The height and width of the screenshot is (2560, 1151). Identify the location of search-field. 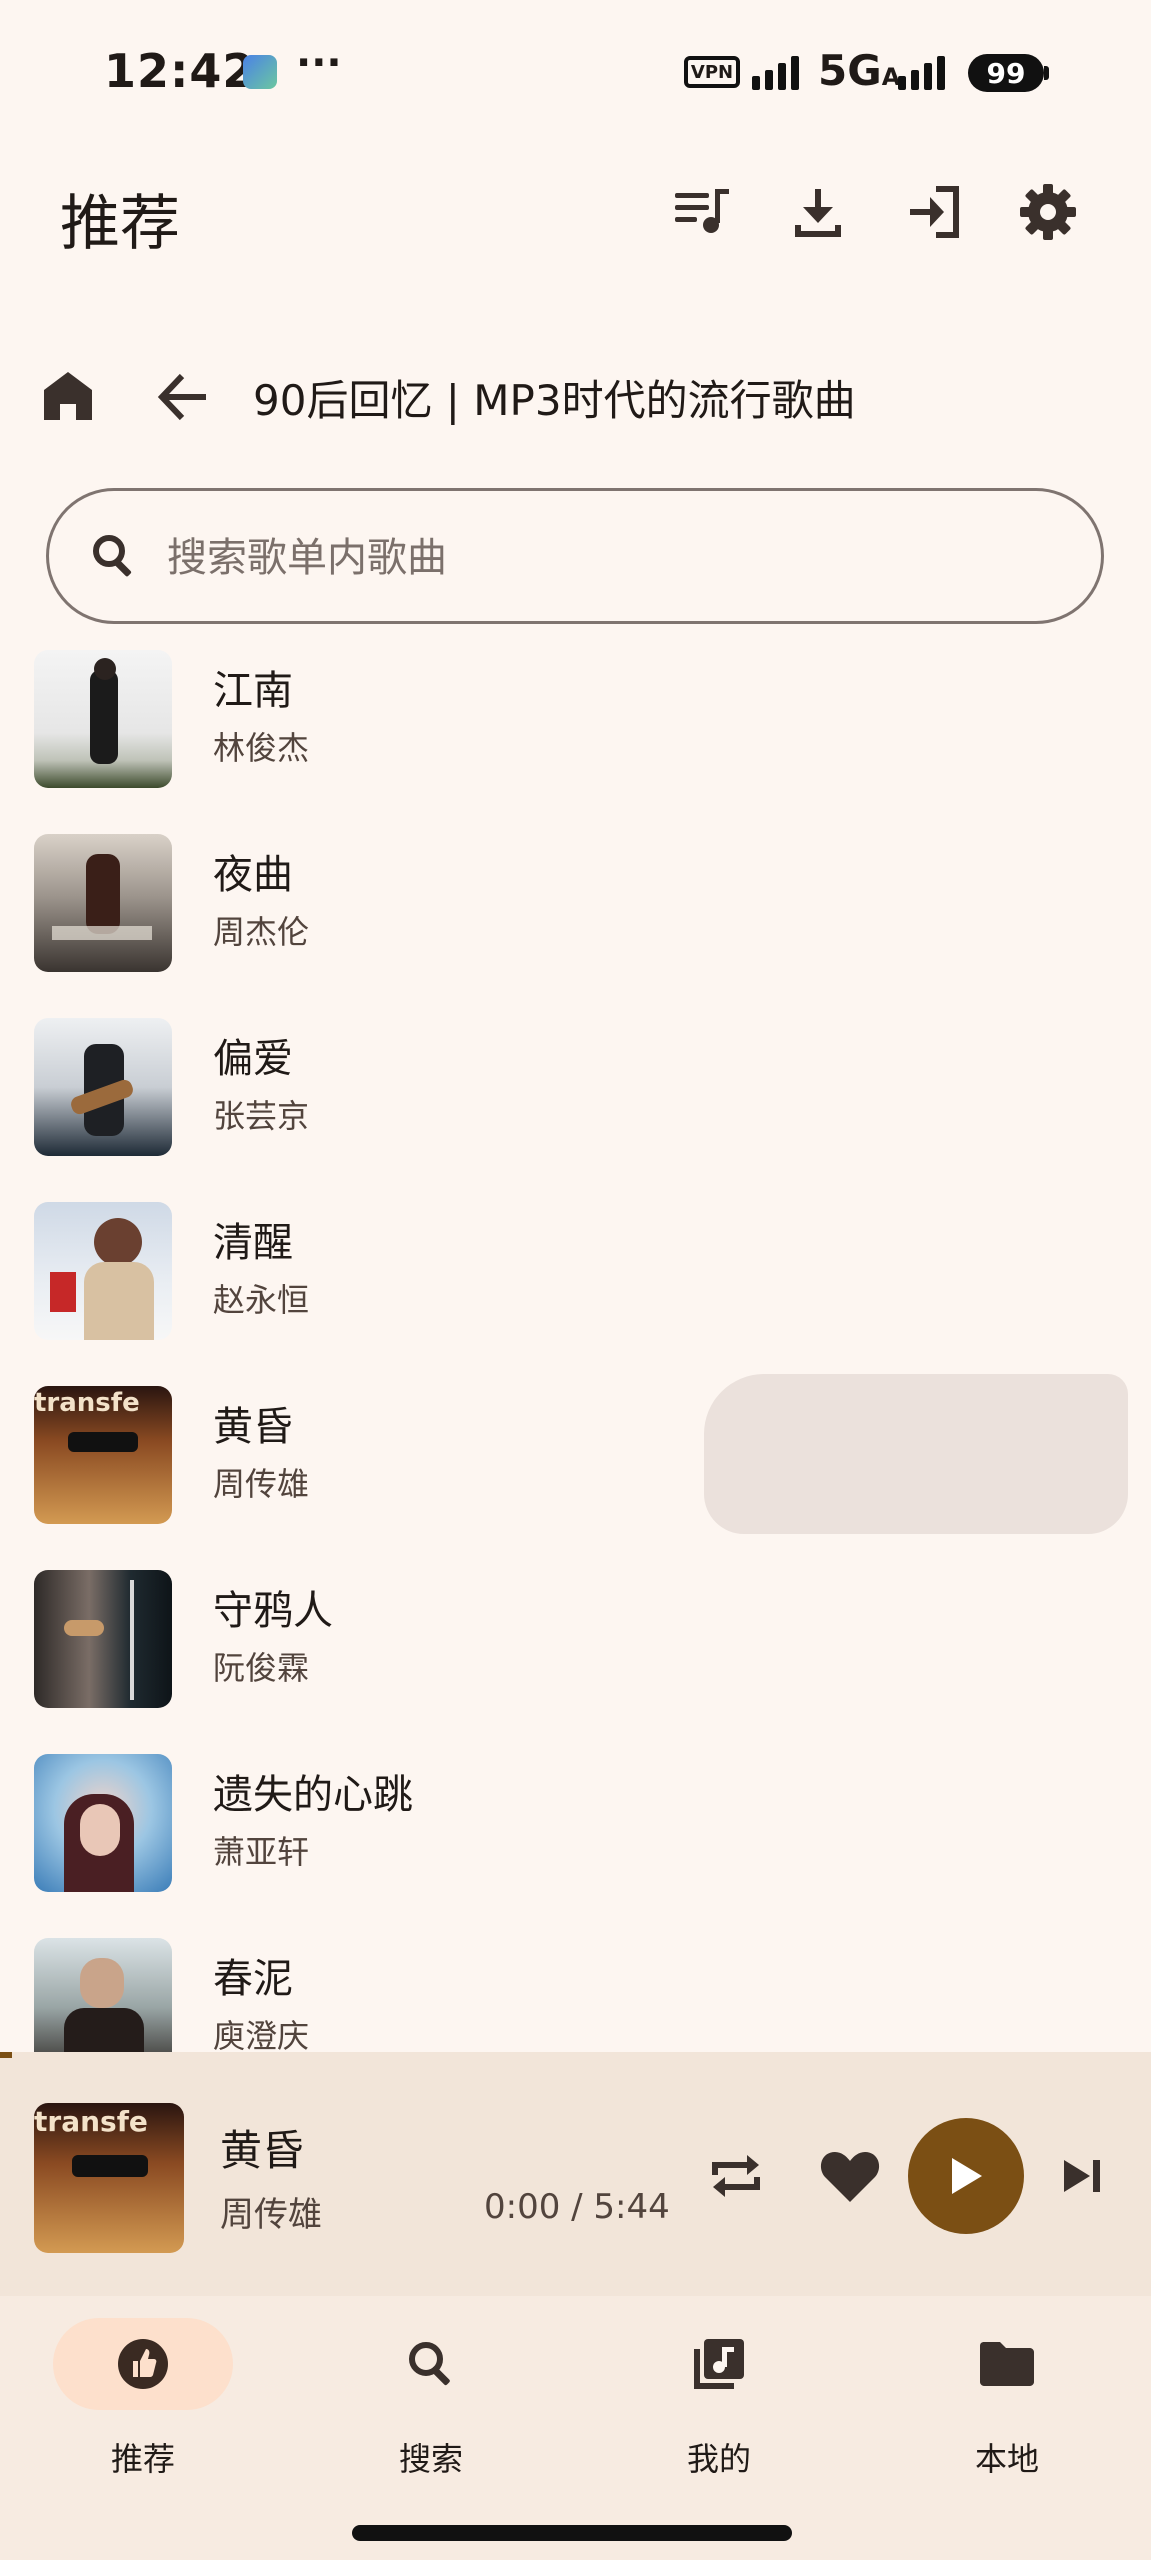
(575, 556).